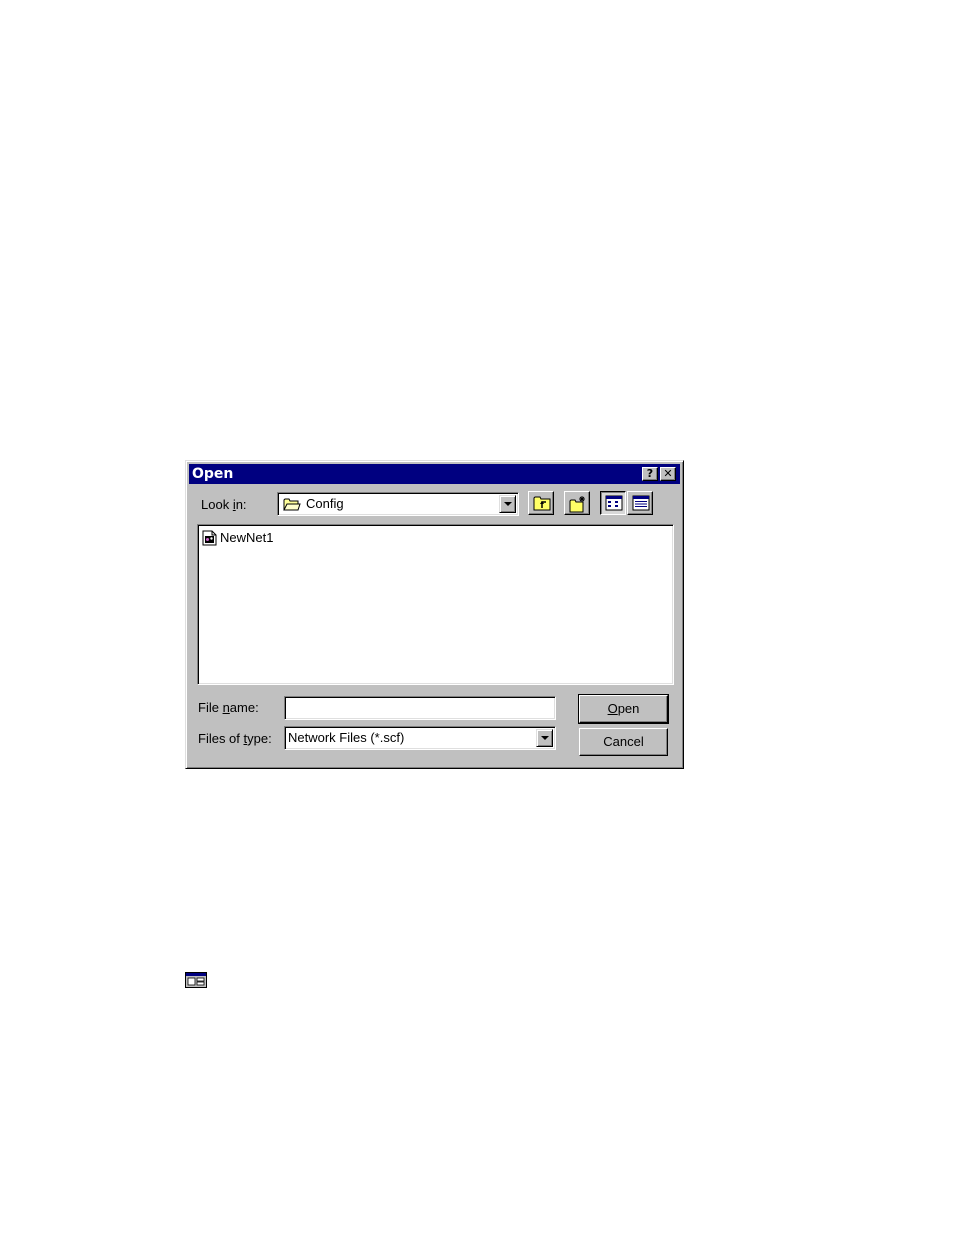  Describe the element at coordinates (668, 474) in the screenshot. I see `close-button: ✕` at that location.